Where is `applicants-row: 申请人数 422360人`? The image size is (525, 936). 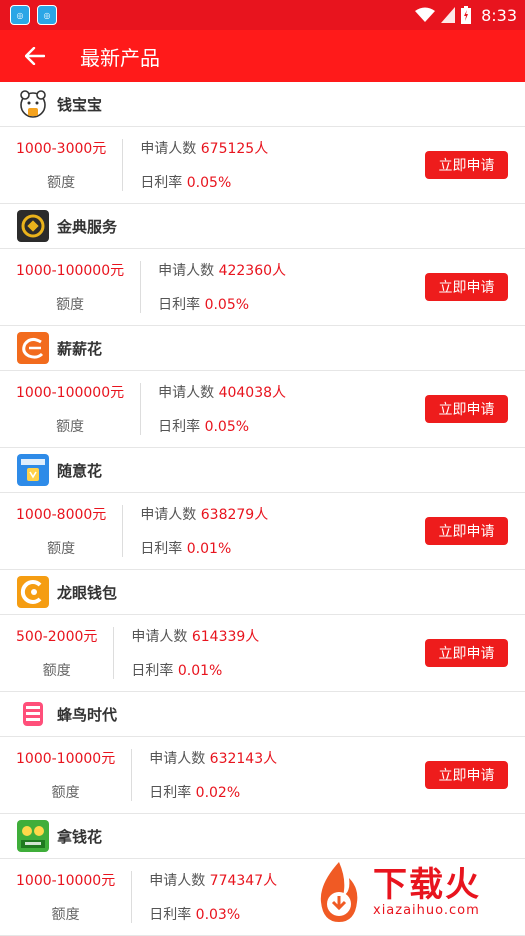 applicants-row: 申请人数 422360人 is located at coordinates (222, 270).